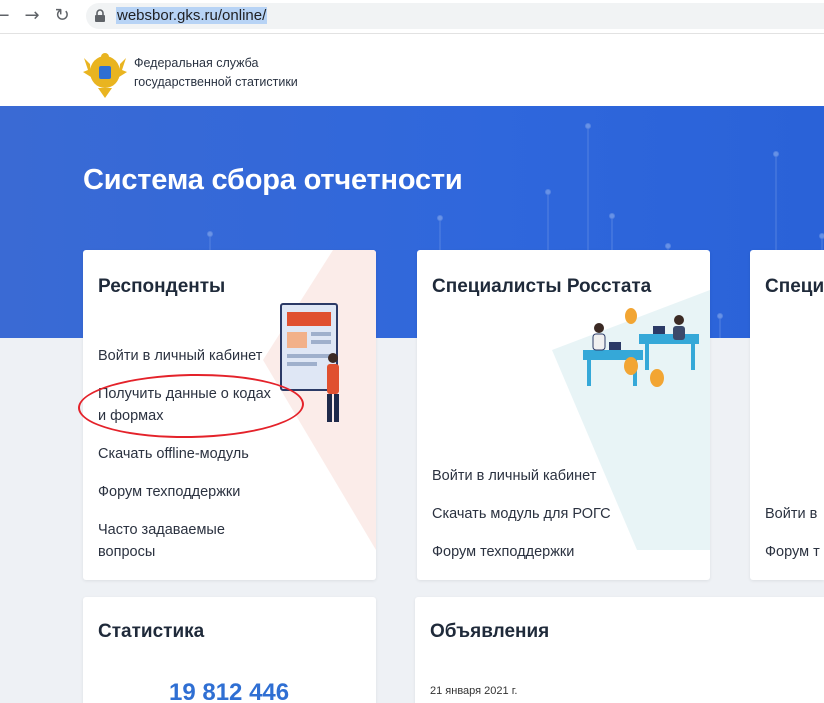  I want to click on specialists-third-card: Специ Войти в Форум т, so click(787, 415).